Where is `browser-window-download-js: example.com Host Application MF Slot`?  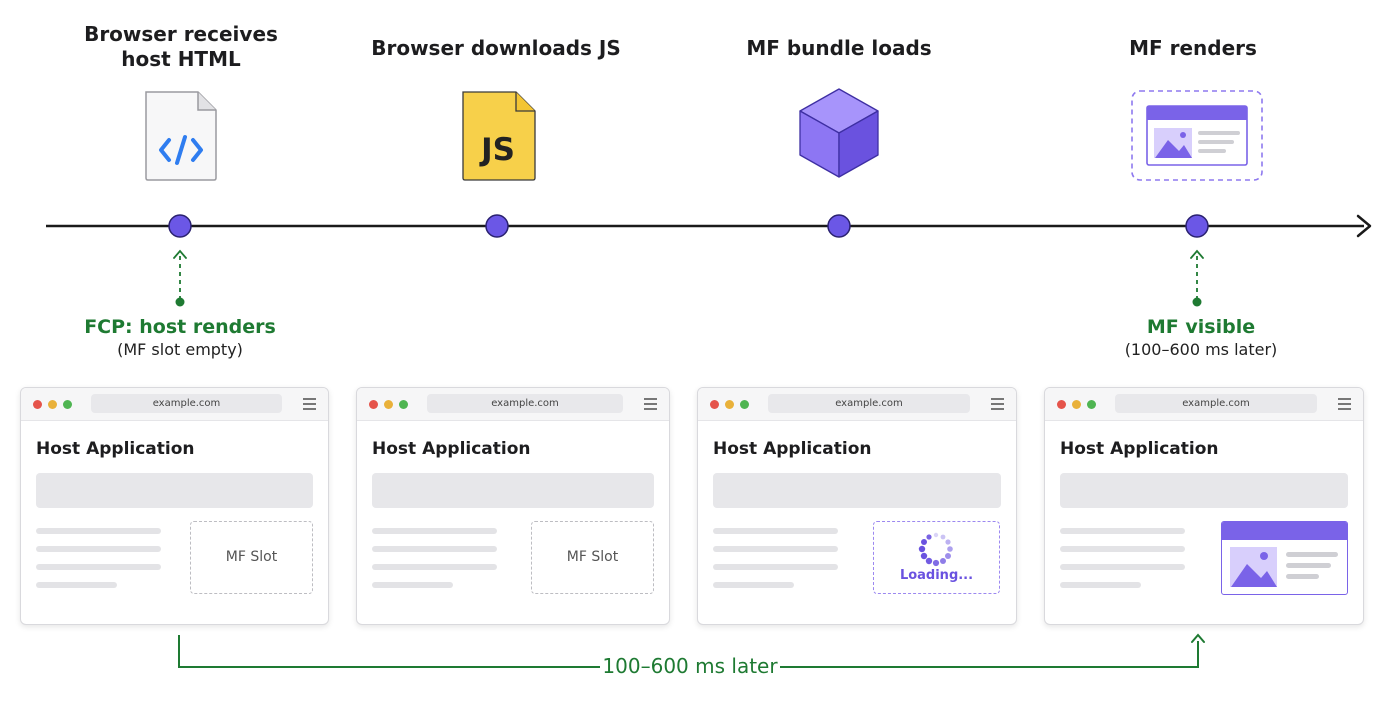
browser-window-download-js: example.com Host Application MF Slot is located at coordinates (513, 506).